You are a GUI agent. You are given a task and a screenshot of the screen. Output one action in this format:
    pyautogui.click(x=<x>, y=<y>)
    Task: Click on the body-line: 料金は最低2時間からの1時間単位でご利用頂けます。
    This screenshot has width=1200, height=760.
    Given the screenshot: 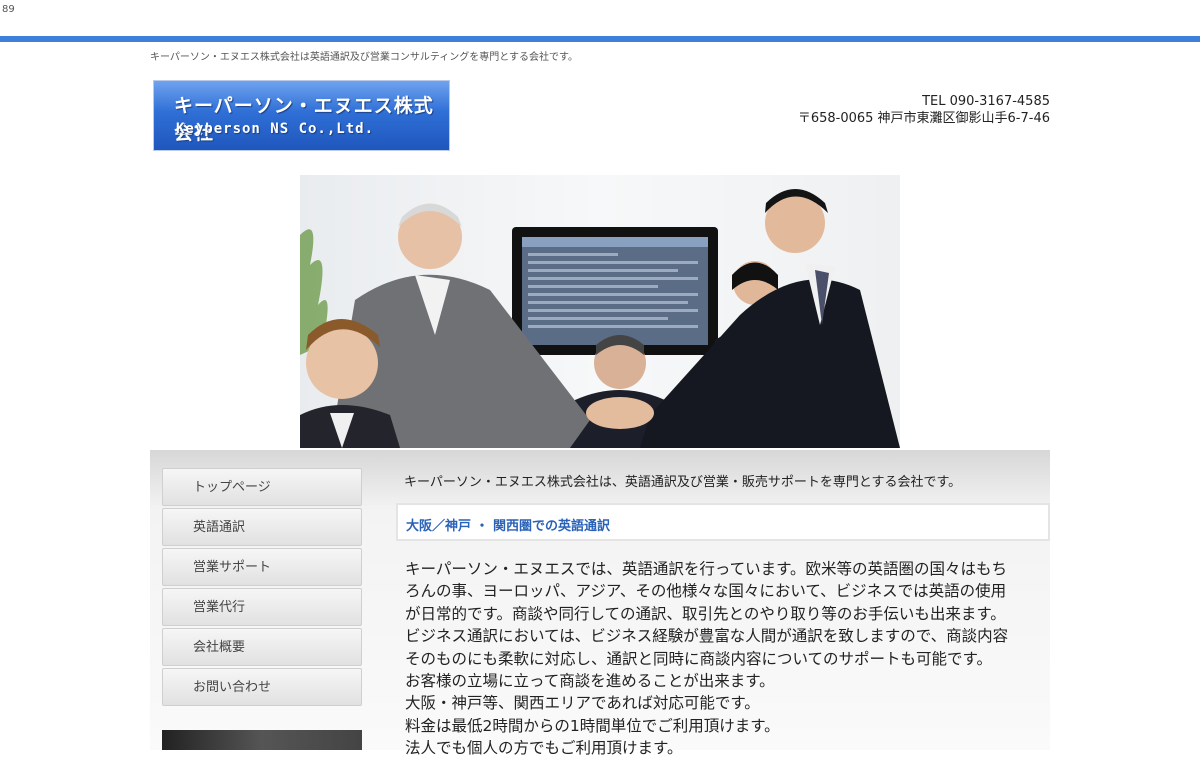 What is the action you would take?
    pyautogui.click(x=592, y=725)
    